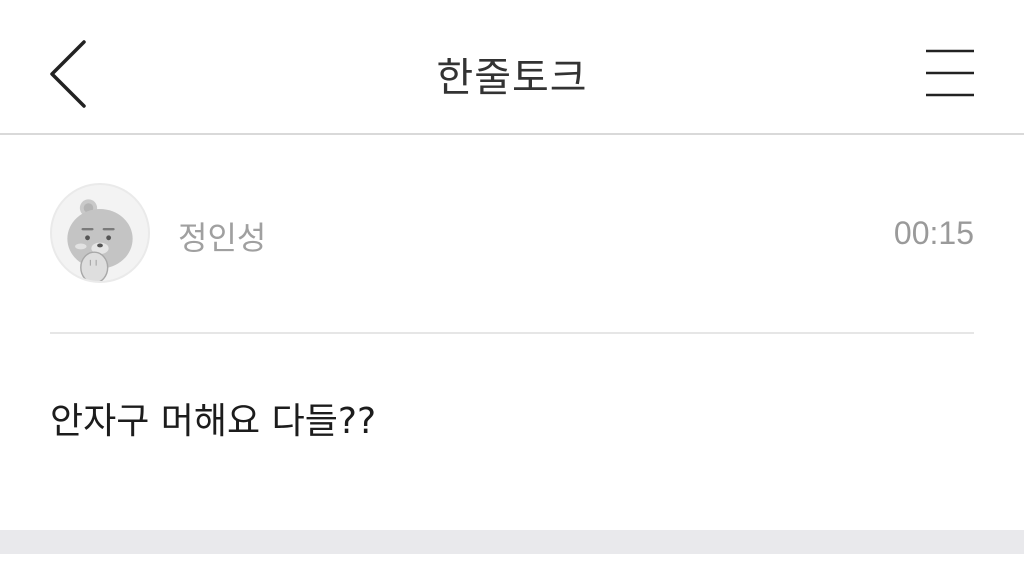 This screenshot has height=577, width=1024. What do you see at coordinates (512, 78) in the screenshot?
I see `page-title: 한줄토크` at bounding box center [512, 78].